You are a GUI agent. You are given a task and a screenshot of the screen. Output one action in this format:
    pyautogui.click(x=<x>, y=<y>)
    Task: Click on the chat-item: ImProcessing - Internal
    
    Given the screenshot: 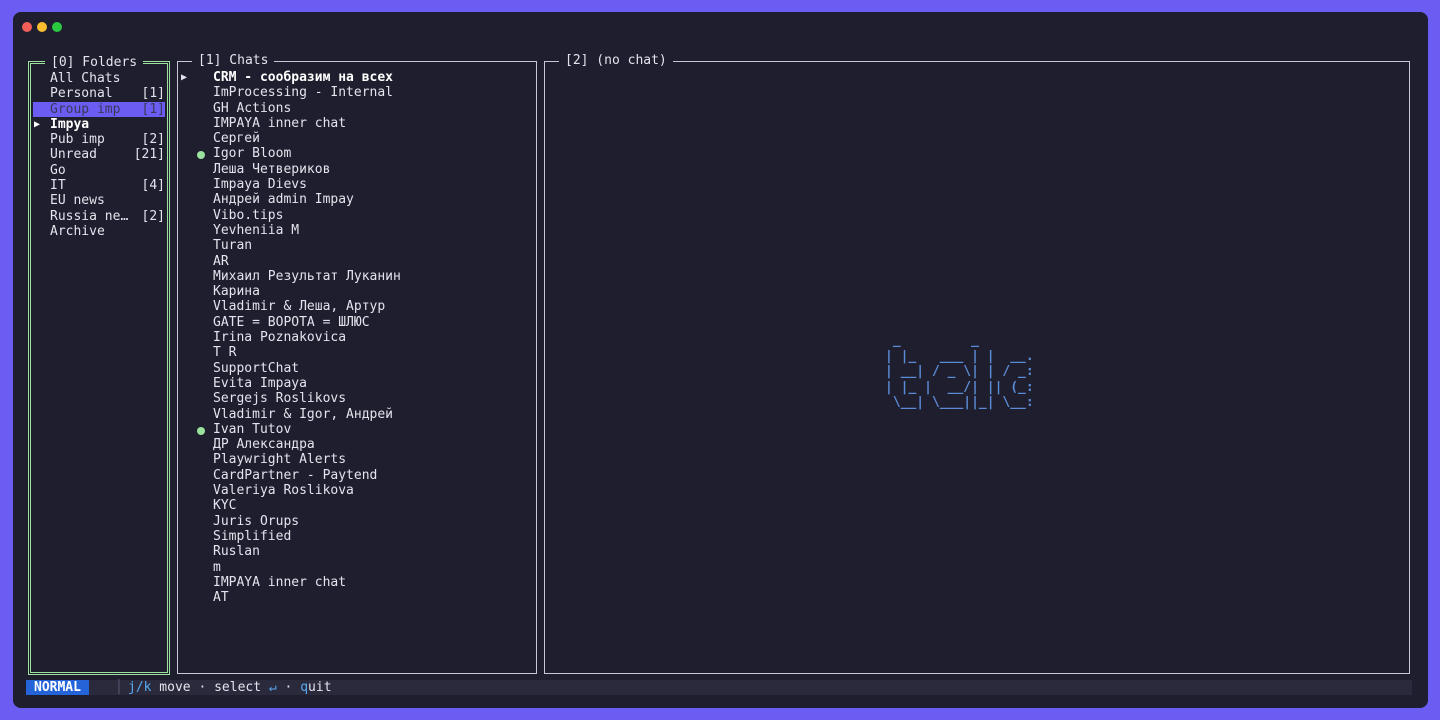 What is the action you would take?
    pyautogui.click(x=357, y=92)
    